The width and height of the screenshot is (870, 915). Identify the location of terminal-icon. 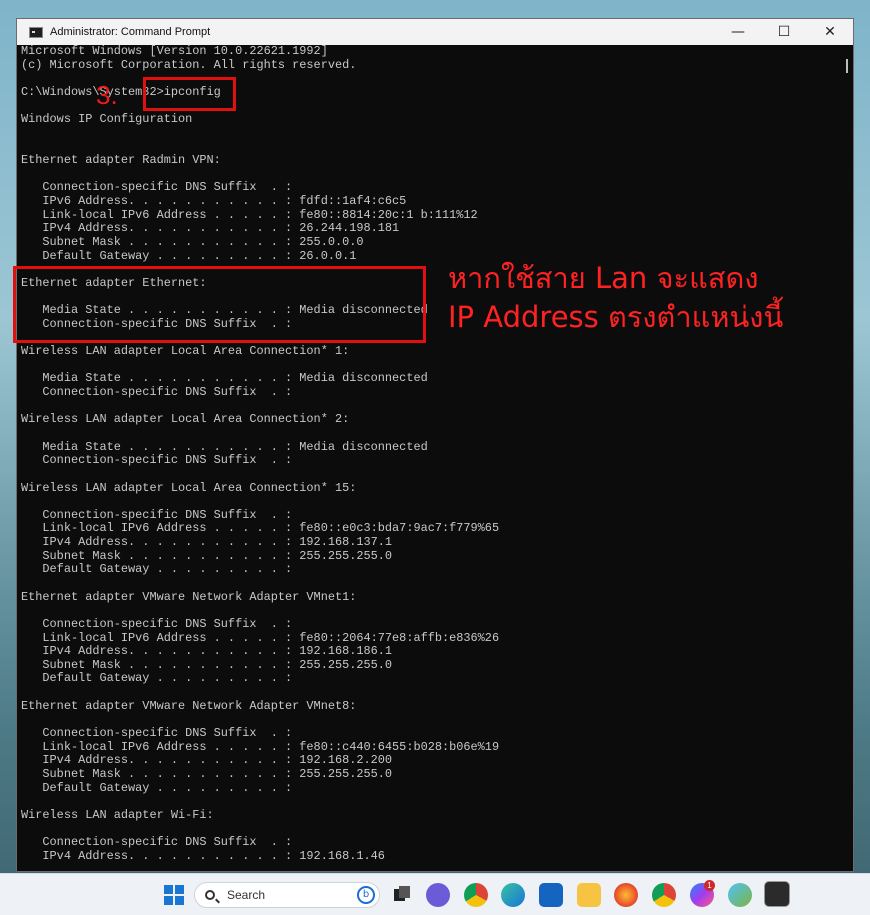
(777, 894).